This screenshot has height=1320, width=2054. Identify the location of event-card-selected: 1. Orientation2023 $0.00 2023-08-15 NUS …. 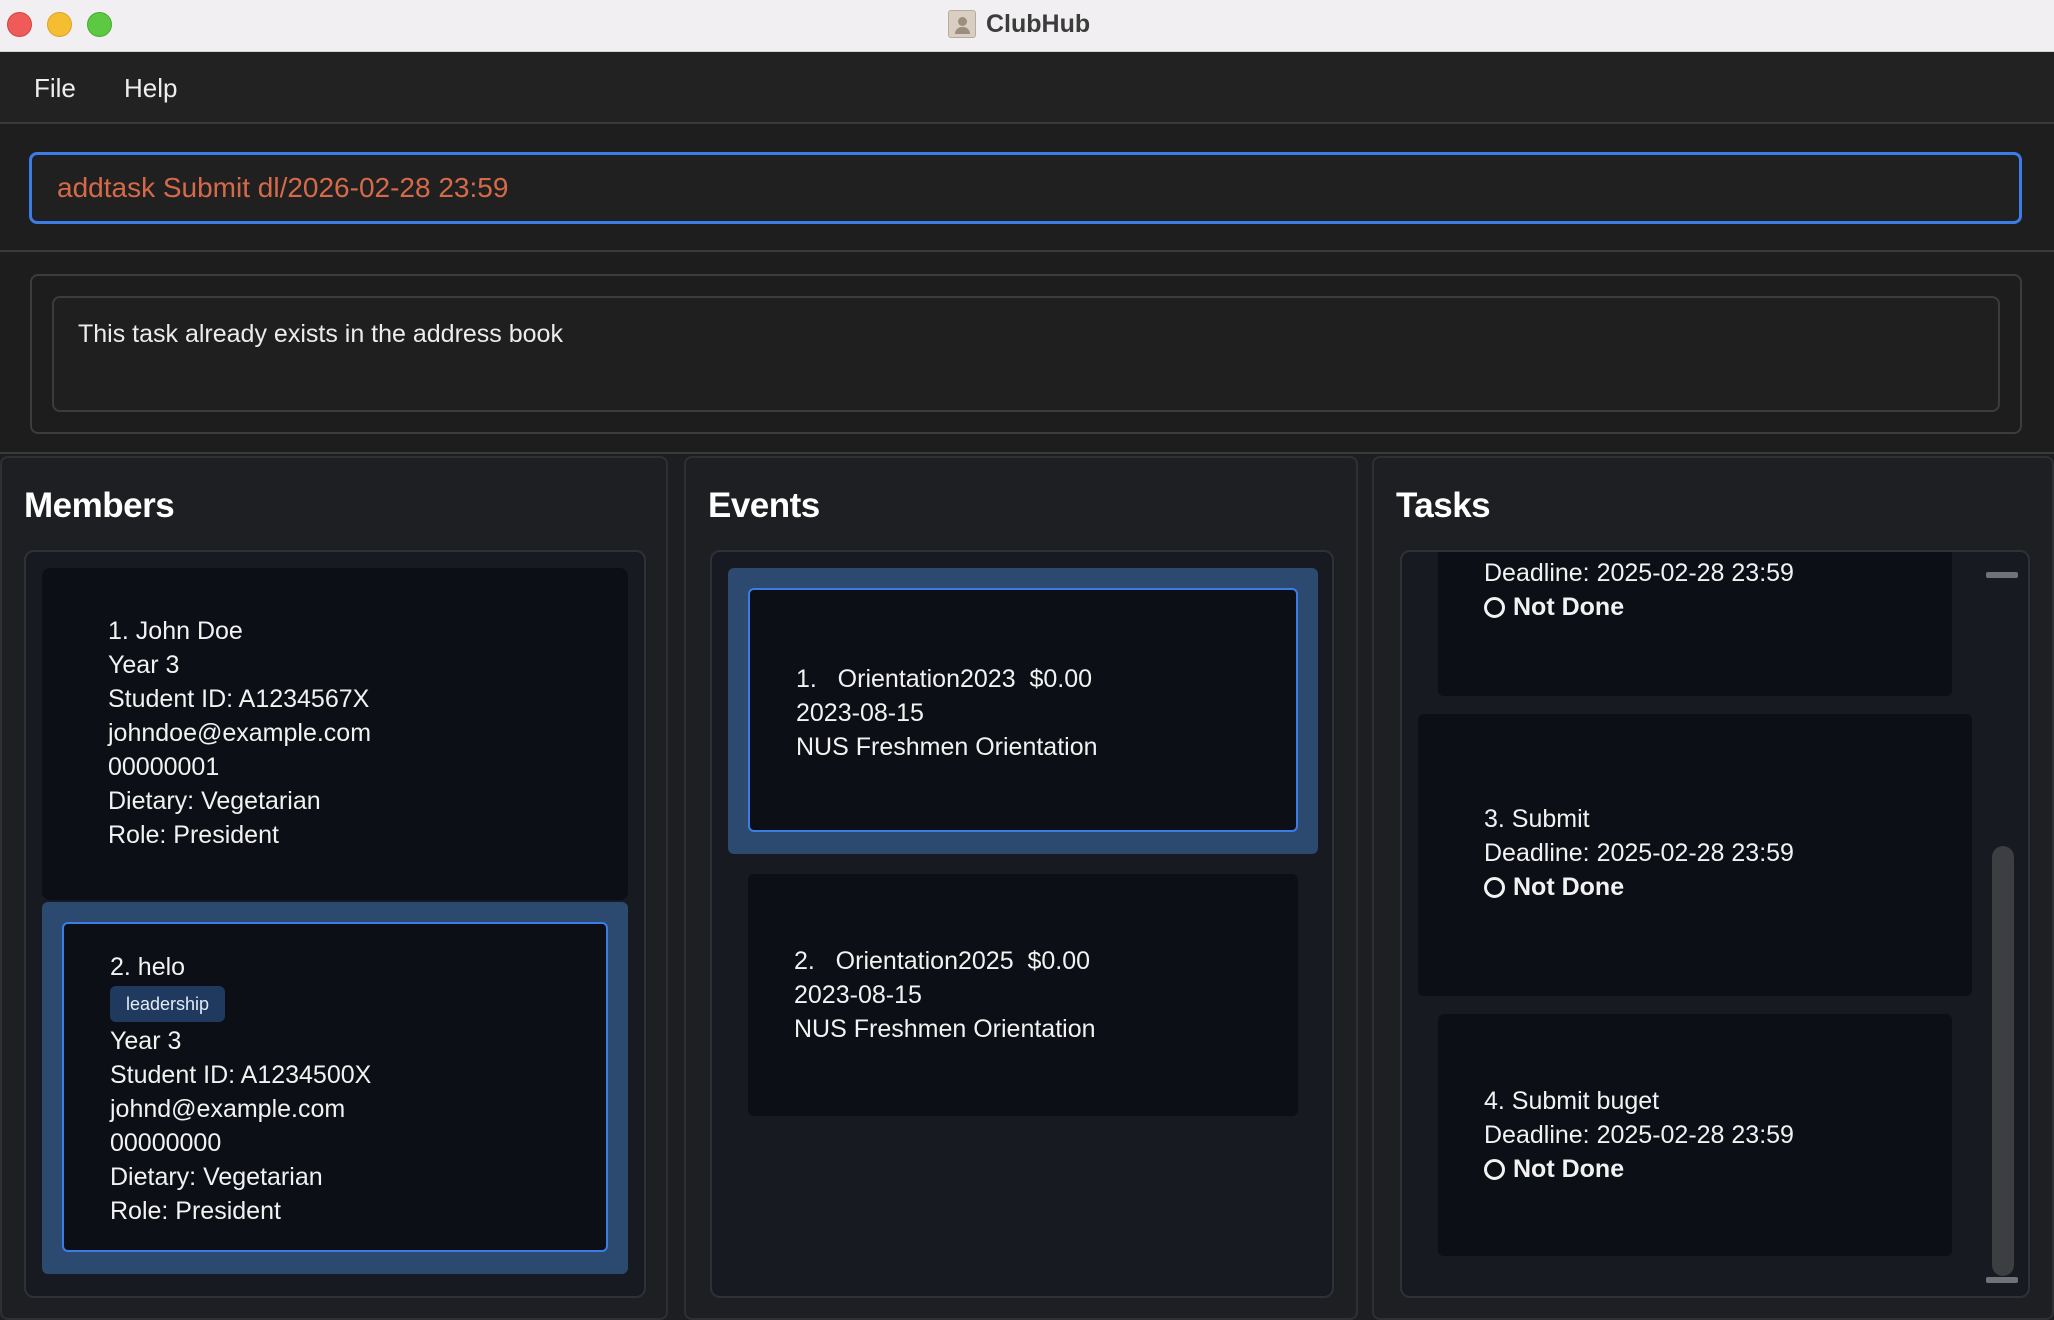
(1023, 711).